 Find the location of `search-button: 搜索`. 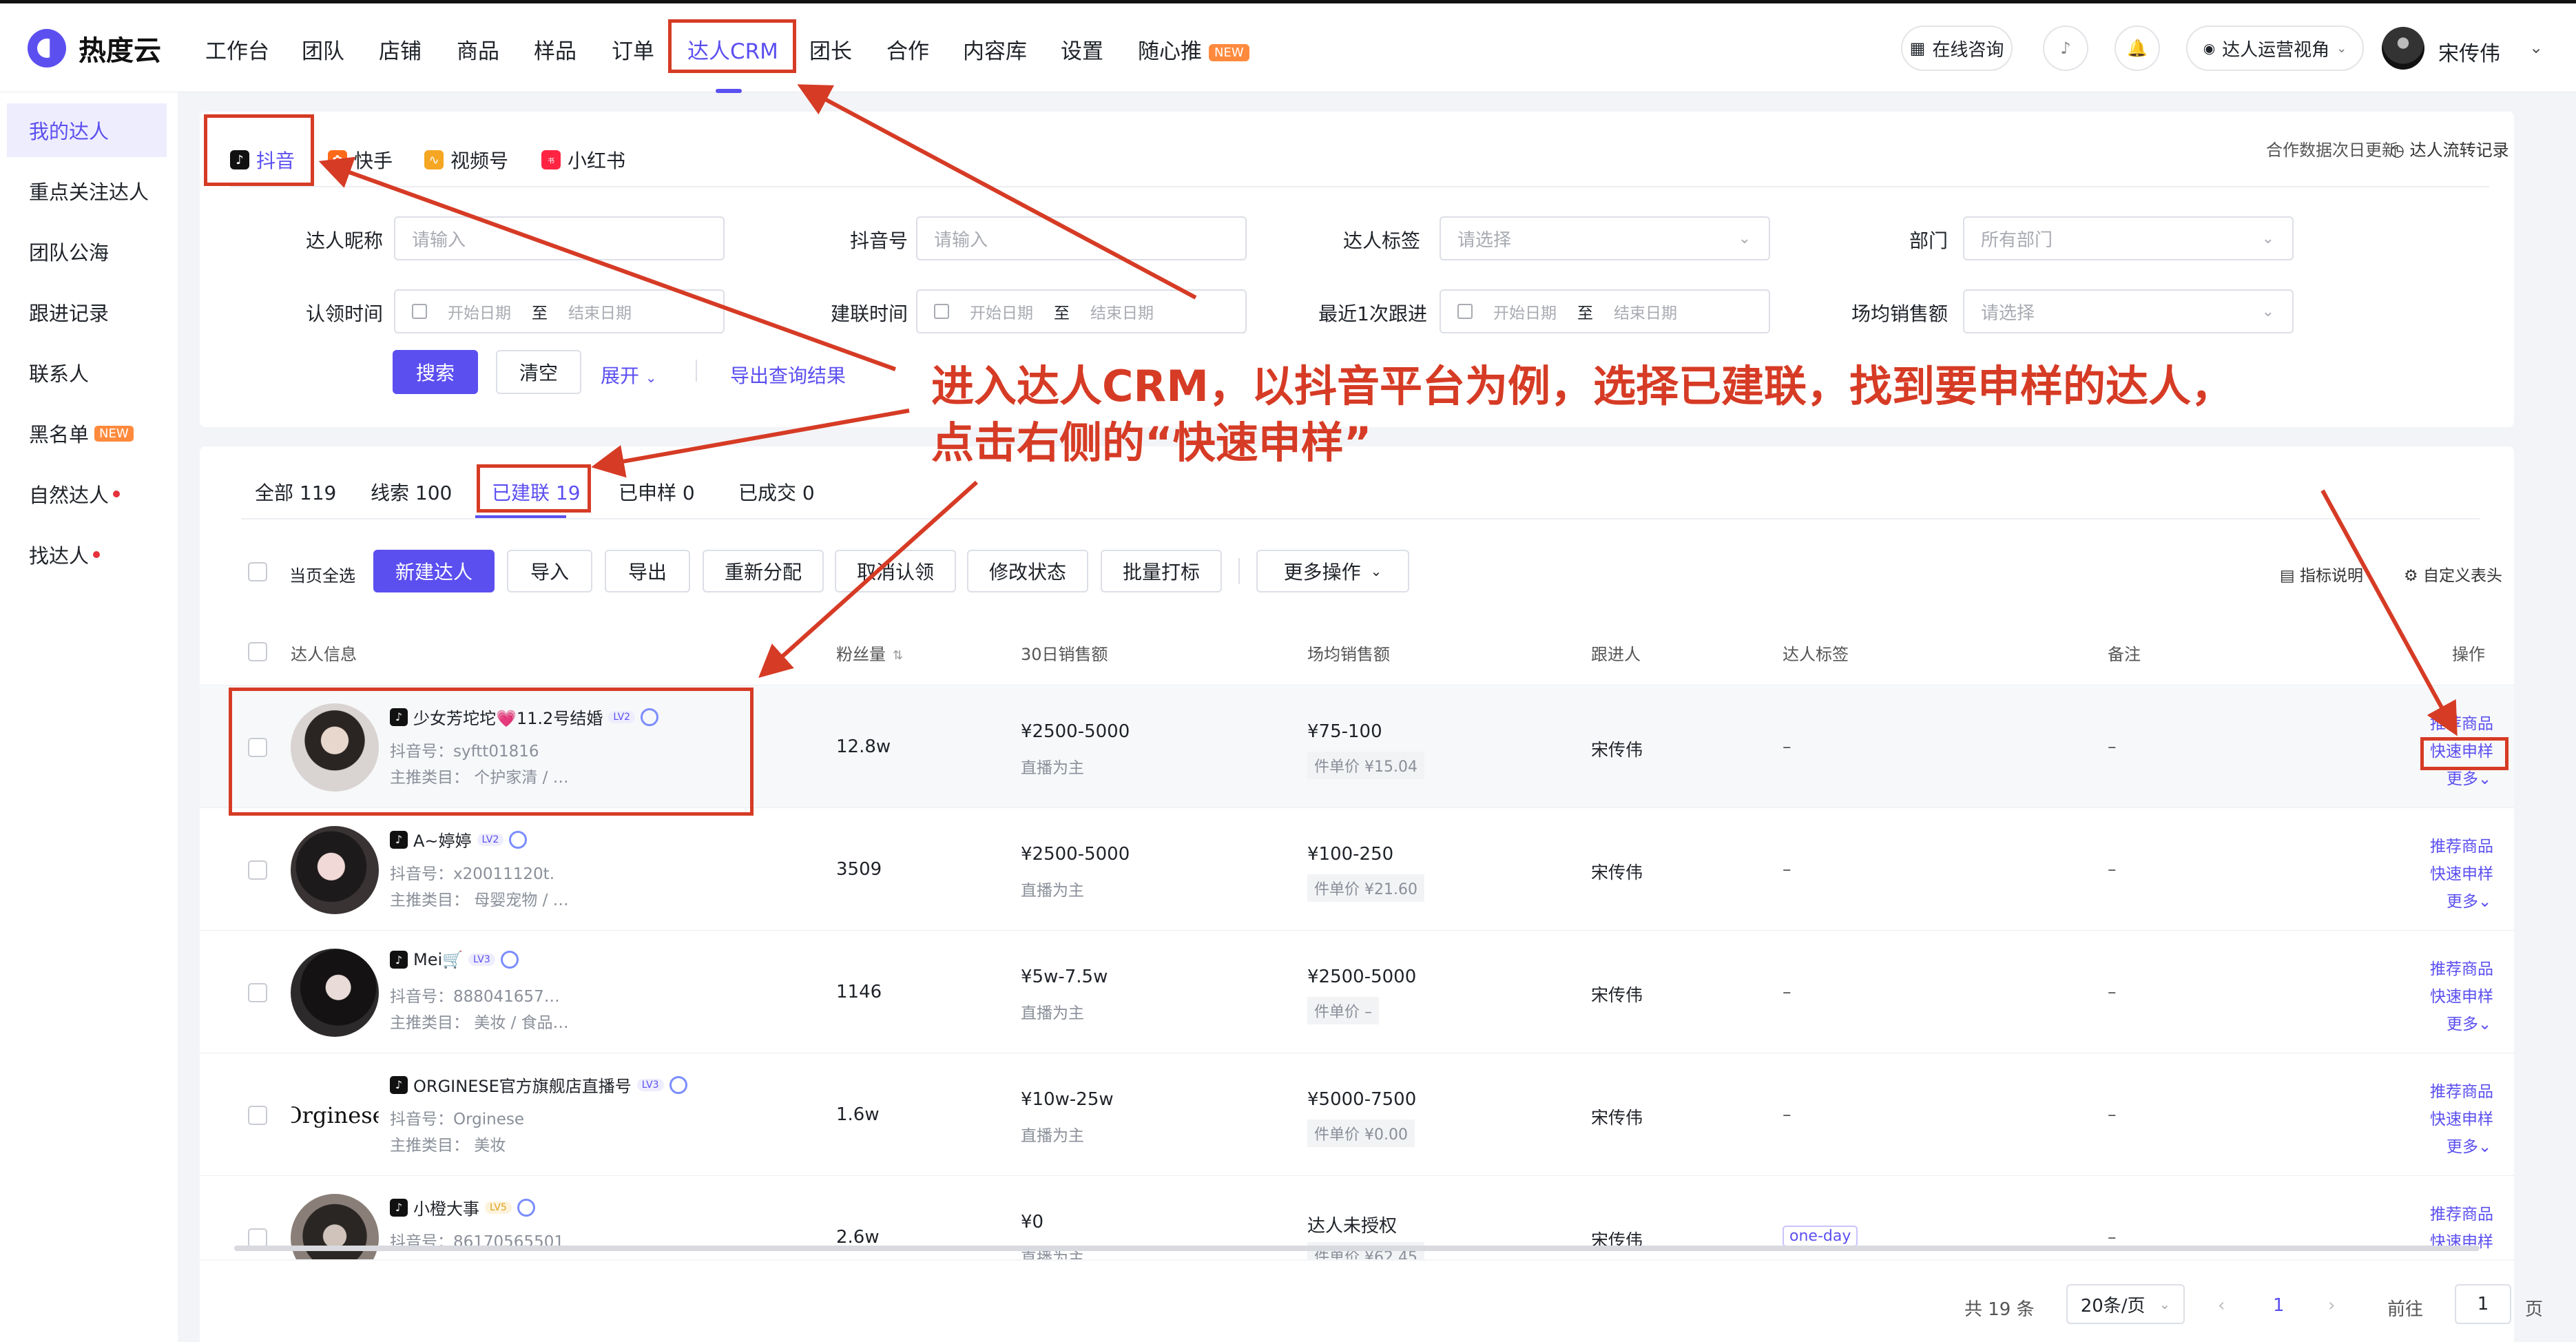

search-button: 搜索 is located at coordinates (435, 372).